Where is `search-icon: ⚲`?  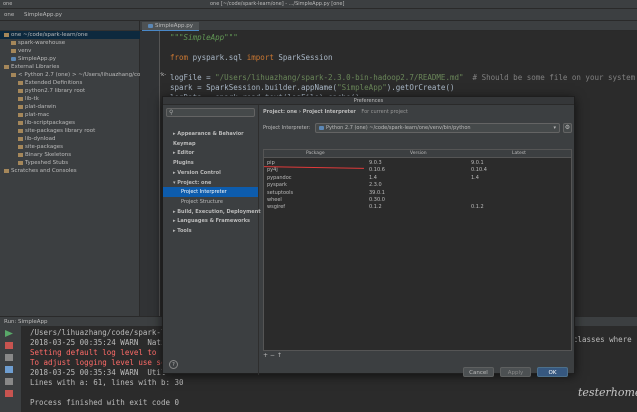
search-icon: ⚲ is located at coordinates (171, 112).